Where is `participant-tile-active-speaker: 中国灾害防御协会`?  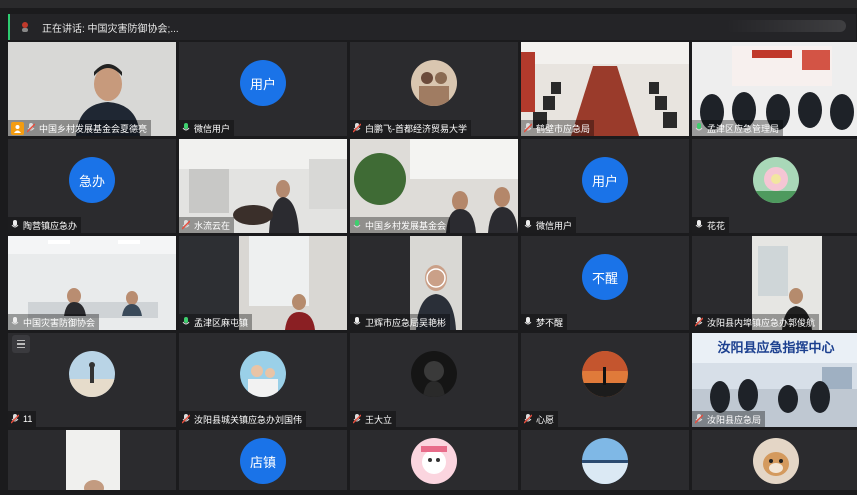 participant-tile-active-speaker: 中国灾害防御协会 is located at coordinates (92, 283).